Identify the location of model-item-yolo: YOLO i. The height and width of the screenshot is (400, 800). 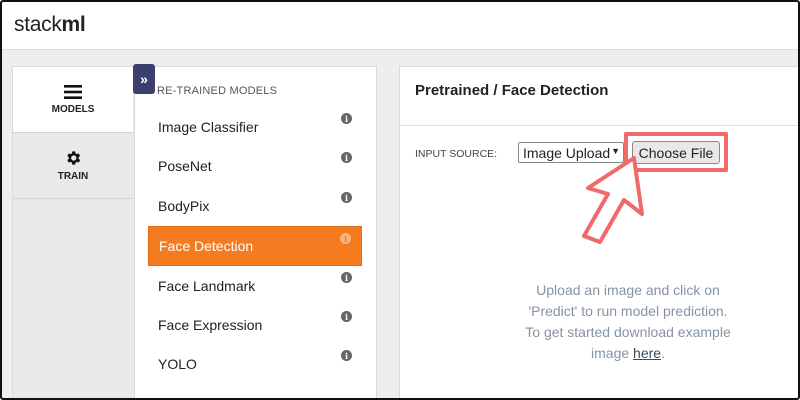
(255, 364).